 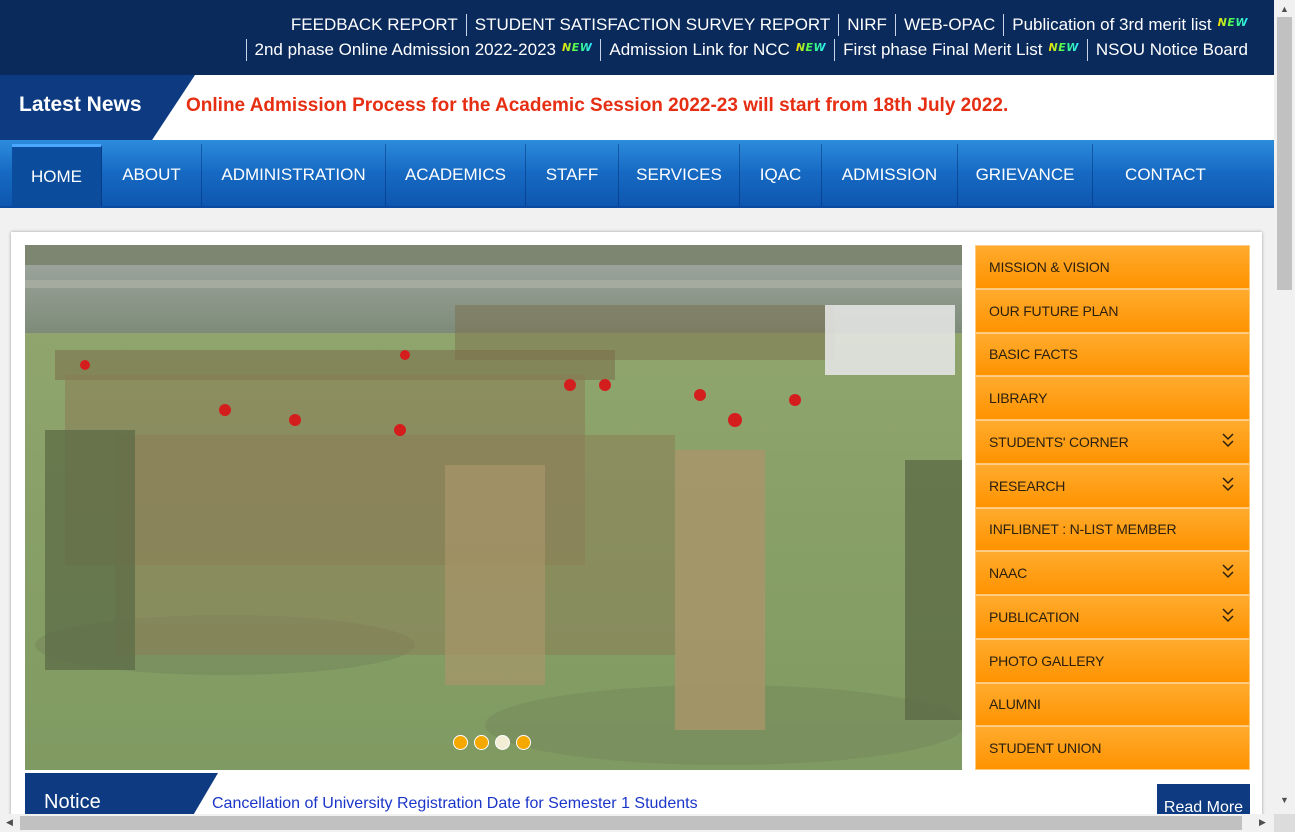 I want to click on sidebar-item-label: PHOTO GALLERY, so click(x=1047, y=660).